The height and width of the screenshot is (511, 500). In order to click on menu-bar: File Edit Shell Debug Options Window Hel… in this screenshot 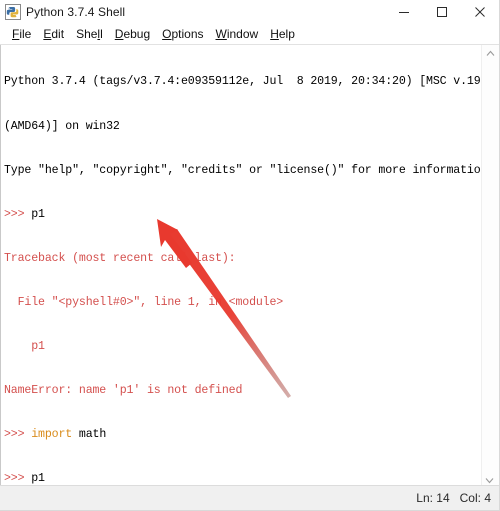, I will do `click(249, 35)`.